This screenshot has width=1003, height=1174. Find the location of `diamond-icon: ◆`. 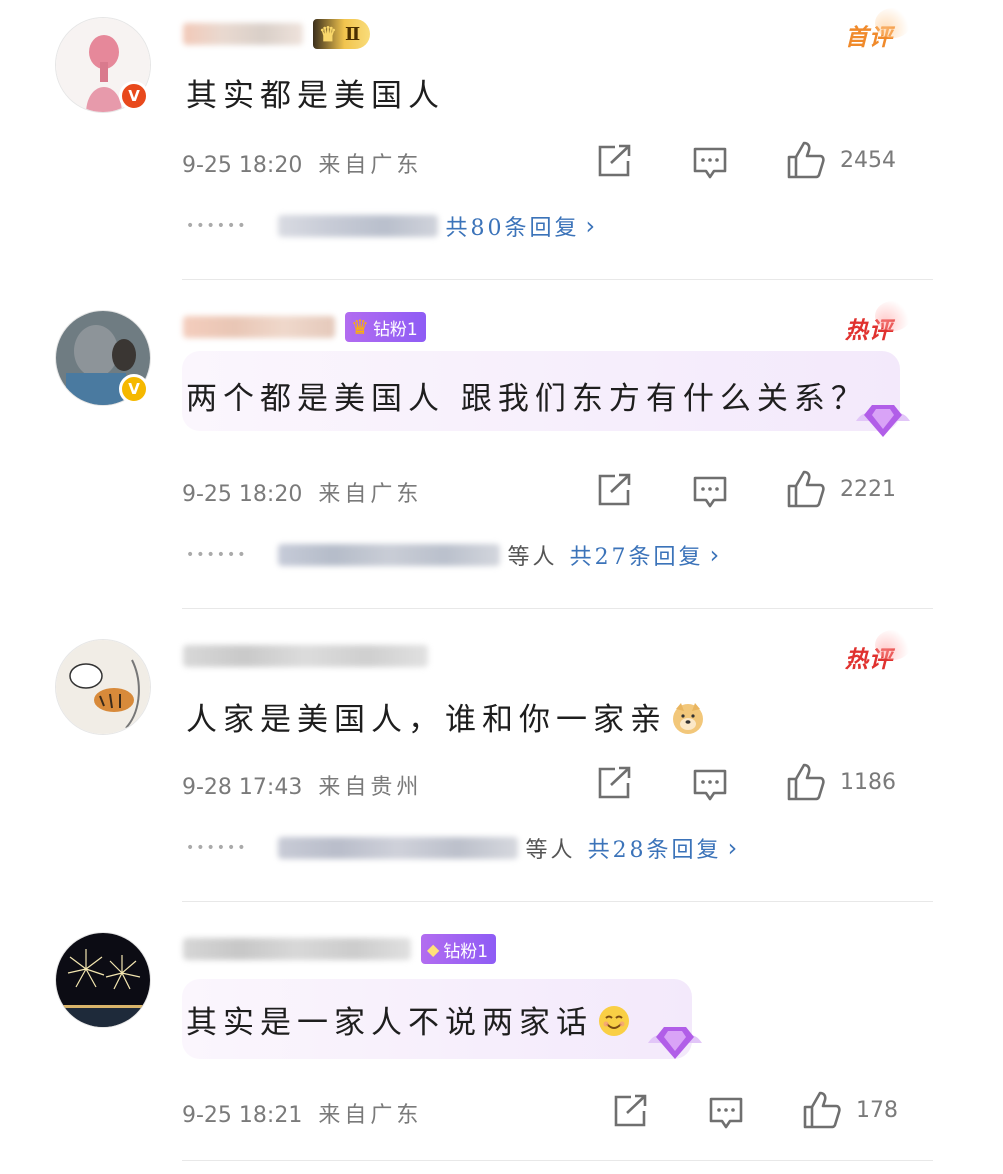

diamond-icon: ◆ is located at coordinates (433, 949).